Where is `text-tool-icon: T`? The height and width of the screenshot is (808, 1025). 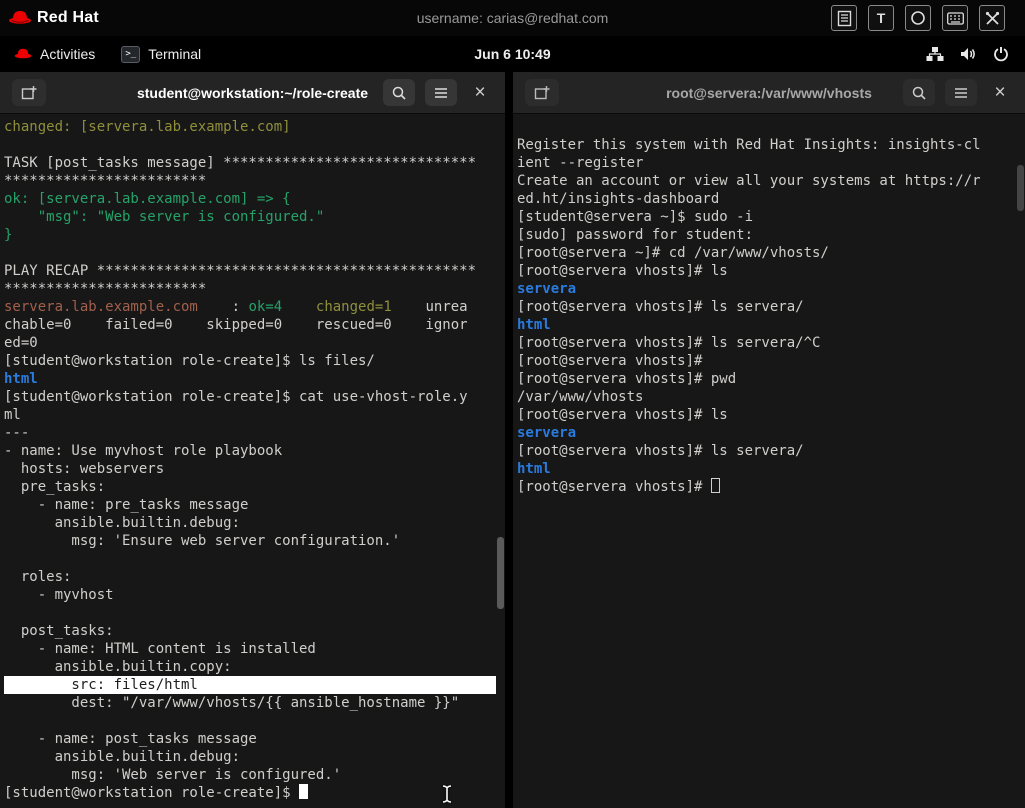 text-tool-icon: T is located at coordinates (881, 18).